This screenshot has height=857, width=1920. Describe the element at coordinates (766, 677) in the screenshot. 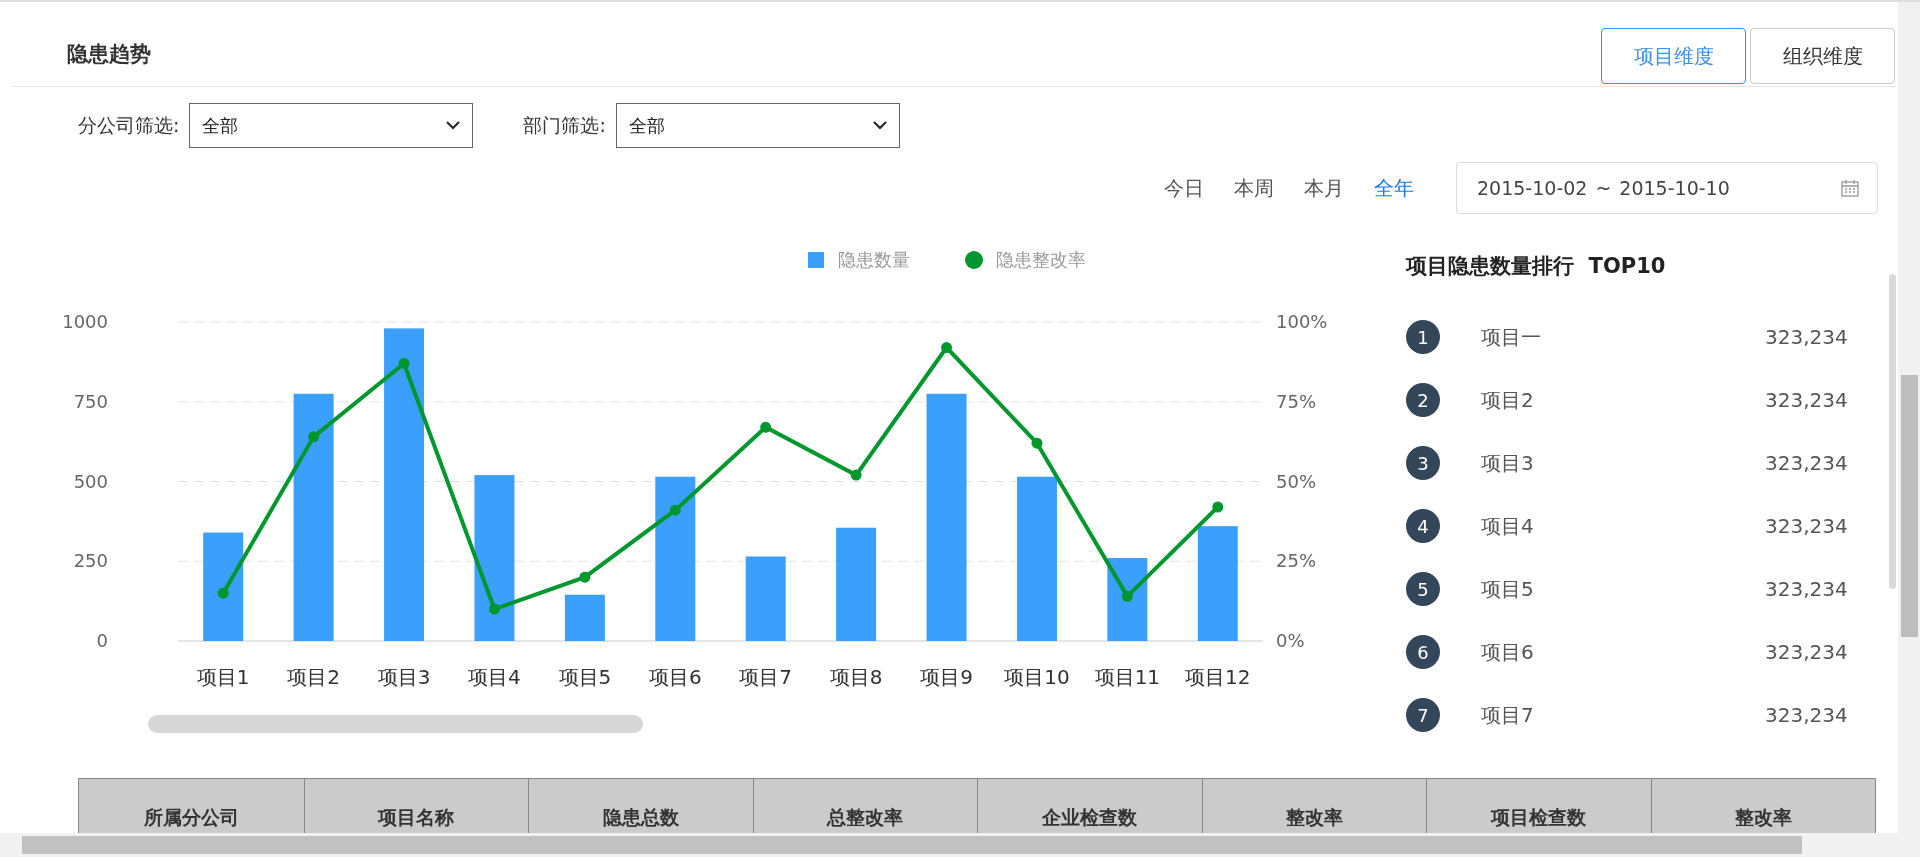

I see `category-label: 项目7` at that location.